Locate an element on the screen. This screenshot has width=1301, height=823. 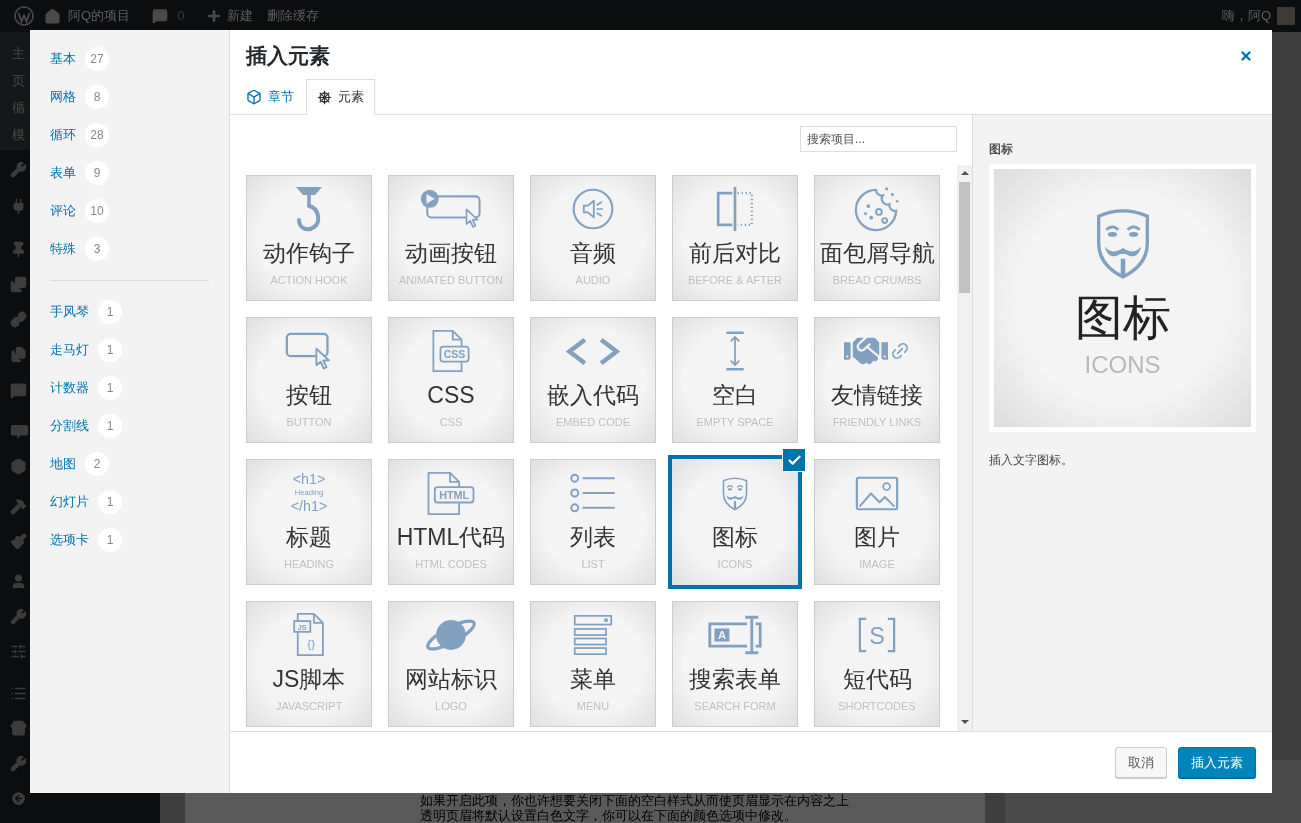
element-title: 友情链接 is located at coordinates (877, 395).